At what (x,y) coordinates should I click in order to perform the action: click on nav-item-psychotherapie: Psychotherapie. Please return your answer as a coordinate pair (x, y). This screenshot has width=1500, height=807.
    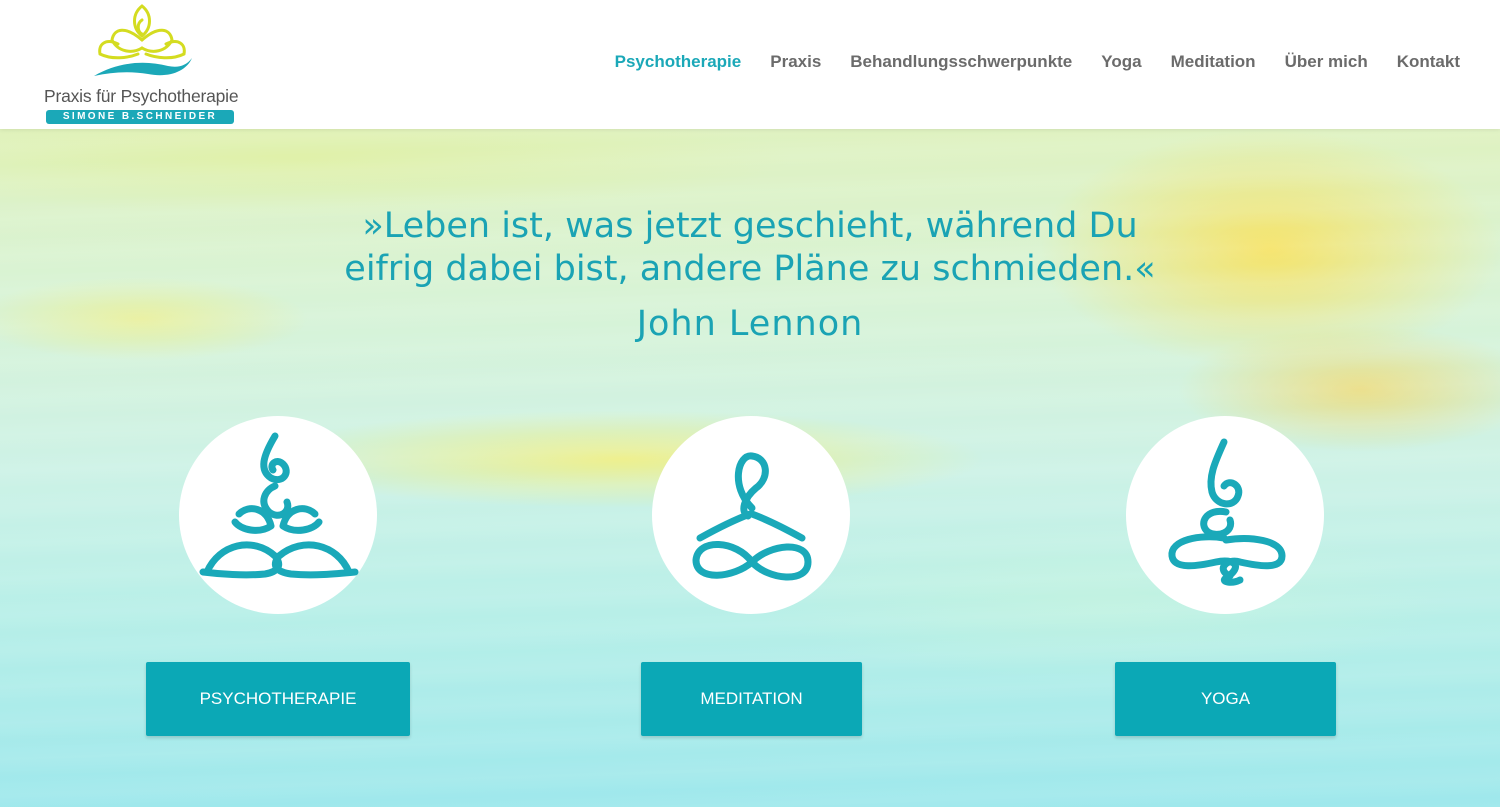
    Looking at the image, I should click on (678, 62).